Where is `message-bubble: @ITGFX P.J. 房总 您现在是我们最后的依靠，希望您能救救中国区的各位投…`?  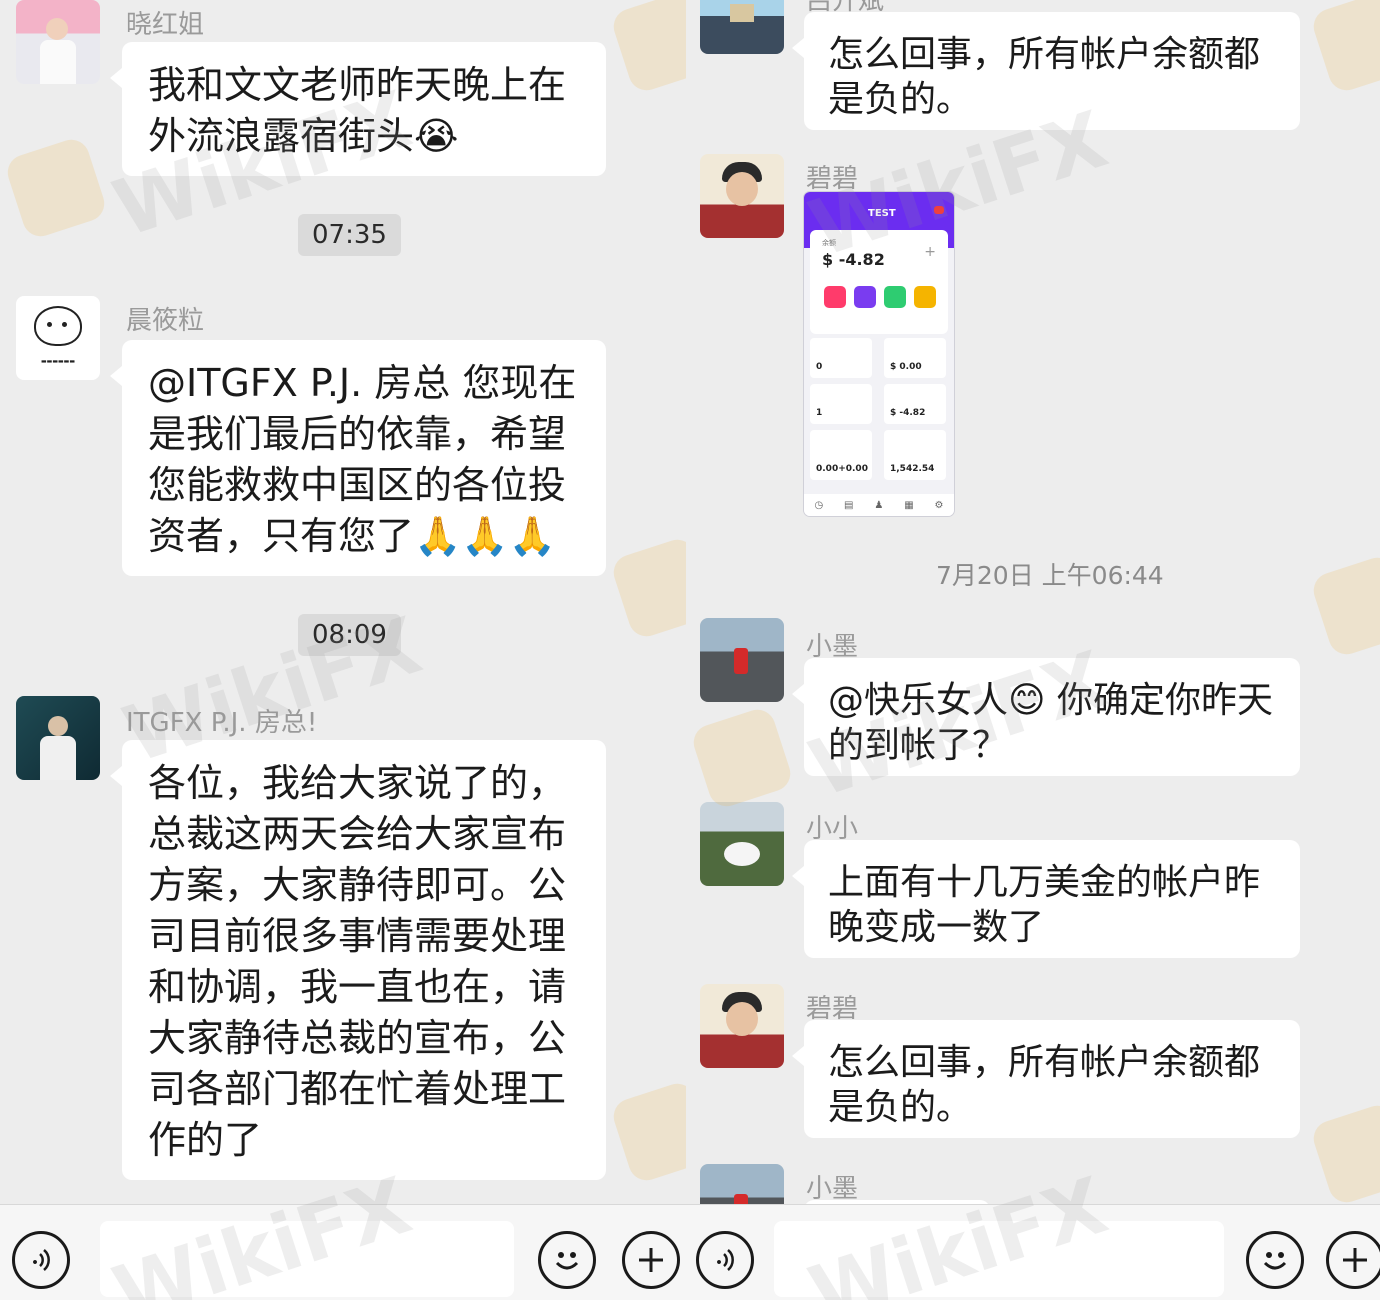 message-bubble: @ITGFX P.J. 房总 您现在是我们最后的依靠，希望您能救救中国区的各位投… is located at coordinates (358, 458).